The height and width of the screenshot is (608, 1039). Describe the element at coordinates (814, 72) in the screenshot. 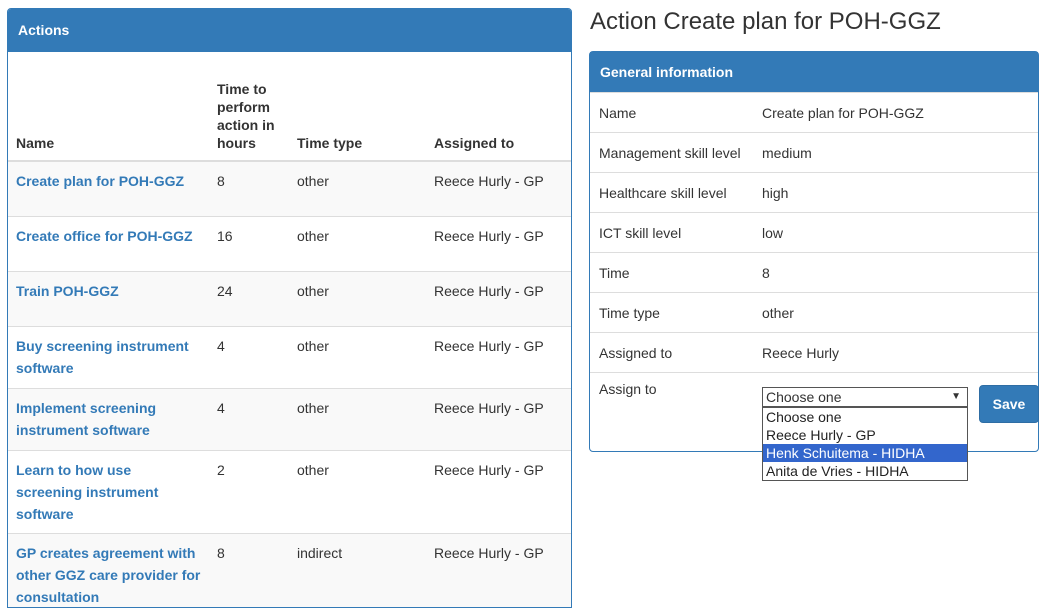

I see `general-information-heading: General information` at that location.